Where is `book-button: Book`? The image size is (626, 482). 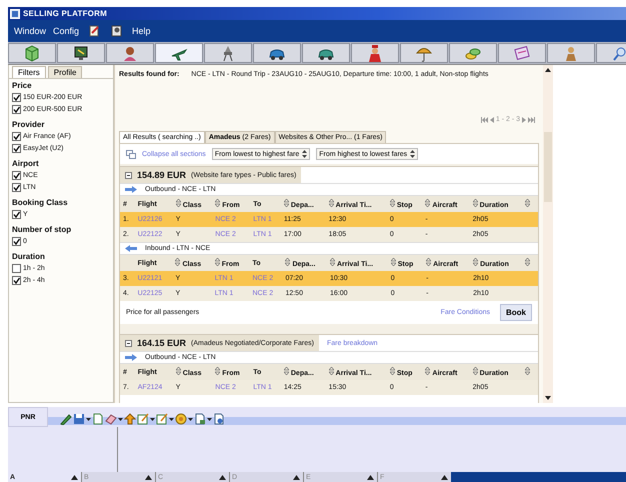 book-button: Book is located at coordinates (516, 312).